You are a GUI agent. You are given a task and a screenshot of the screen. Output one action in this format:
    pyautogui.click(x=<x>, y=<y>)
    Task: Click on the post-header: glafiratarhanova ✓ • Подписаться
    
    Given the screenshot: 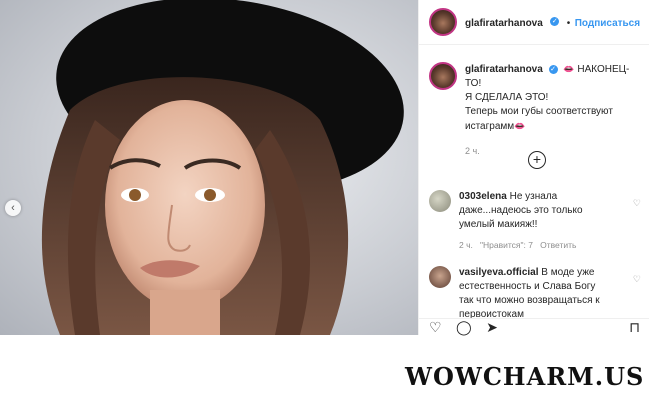 What is the action you would take?
    pyautogui.click(x=534, y=22)
    